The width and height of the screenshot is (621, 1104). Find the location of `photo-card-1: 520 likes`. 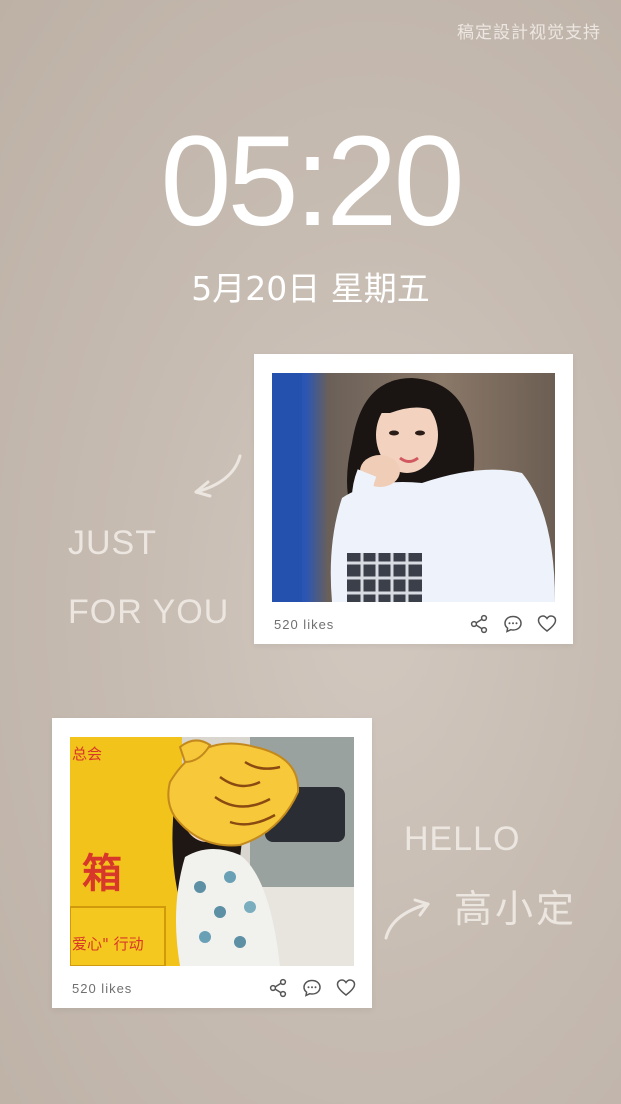

photo-card-1: 520 likes is located at coordinates (413, 499).